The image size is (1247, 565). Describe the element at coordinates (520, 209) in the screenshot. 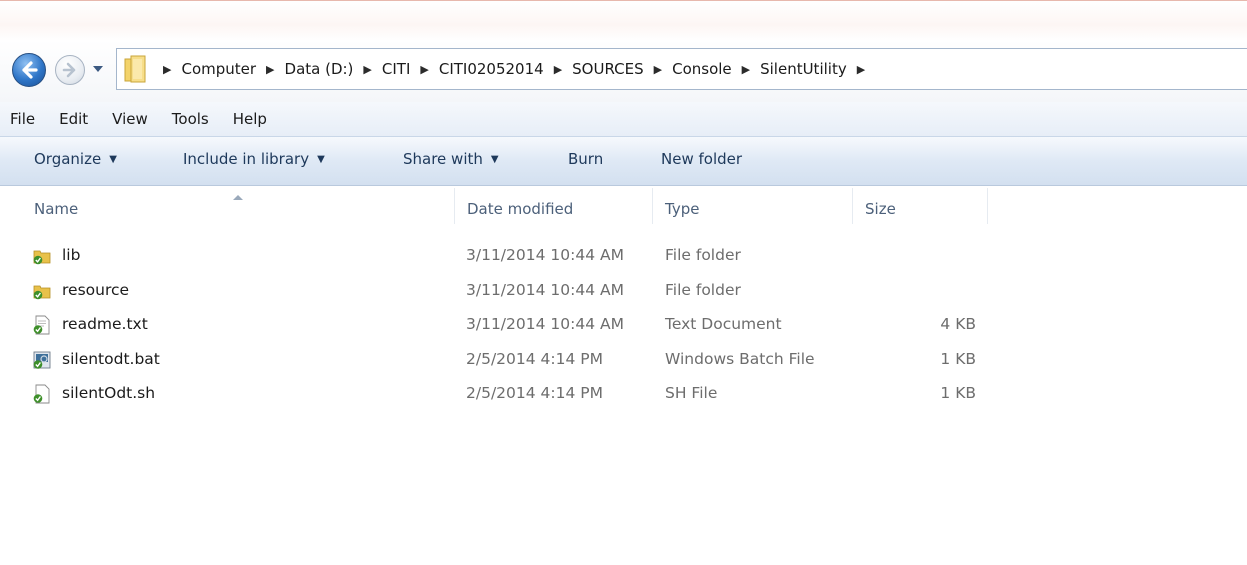

I see `column-header-date-modified: Date modified` at that location.